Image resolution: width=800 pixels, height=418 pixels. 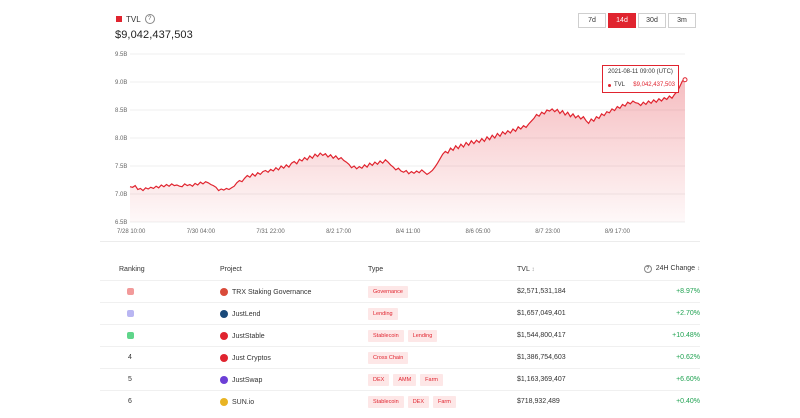 What do you see at coordinates (271, 291) in the screenshot?
I see `project-name: TRX Staking Governance` at bounding box center [271, 291].